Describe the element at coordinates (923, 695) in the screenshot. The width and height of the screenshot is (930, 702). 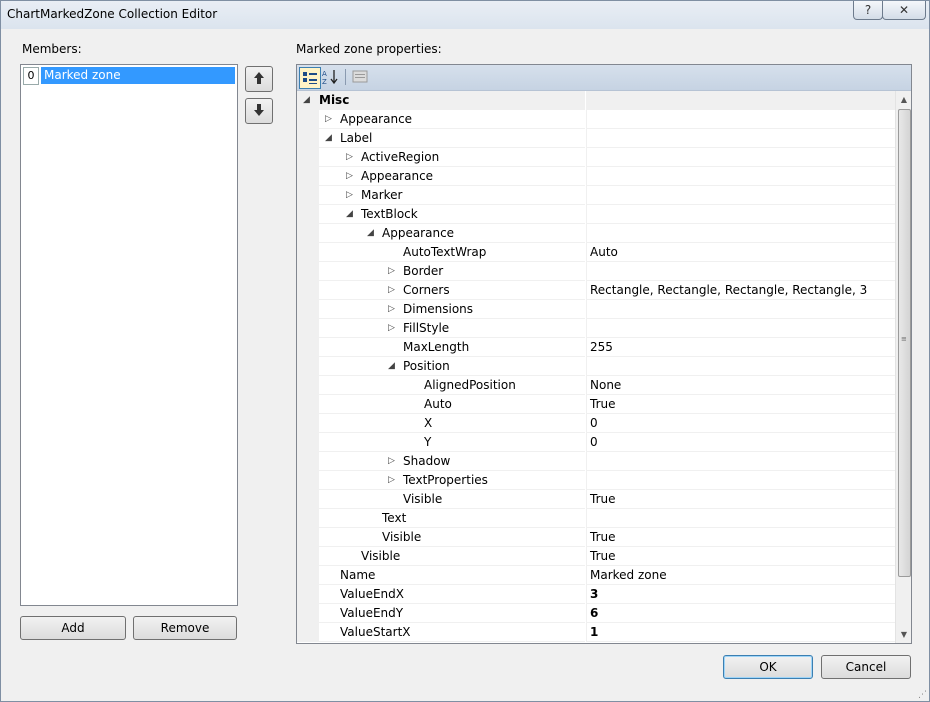
I see `resize-grip-icon: ⋰` at that location.